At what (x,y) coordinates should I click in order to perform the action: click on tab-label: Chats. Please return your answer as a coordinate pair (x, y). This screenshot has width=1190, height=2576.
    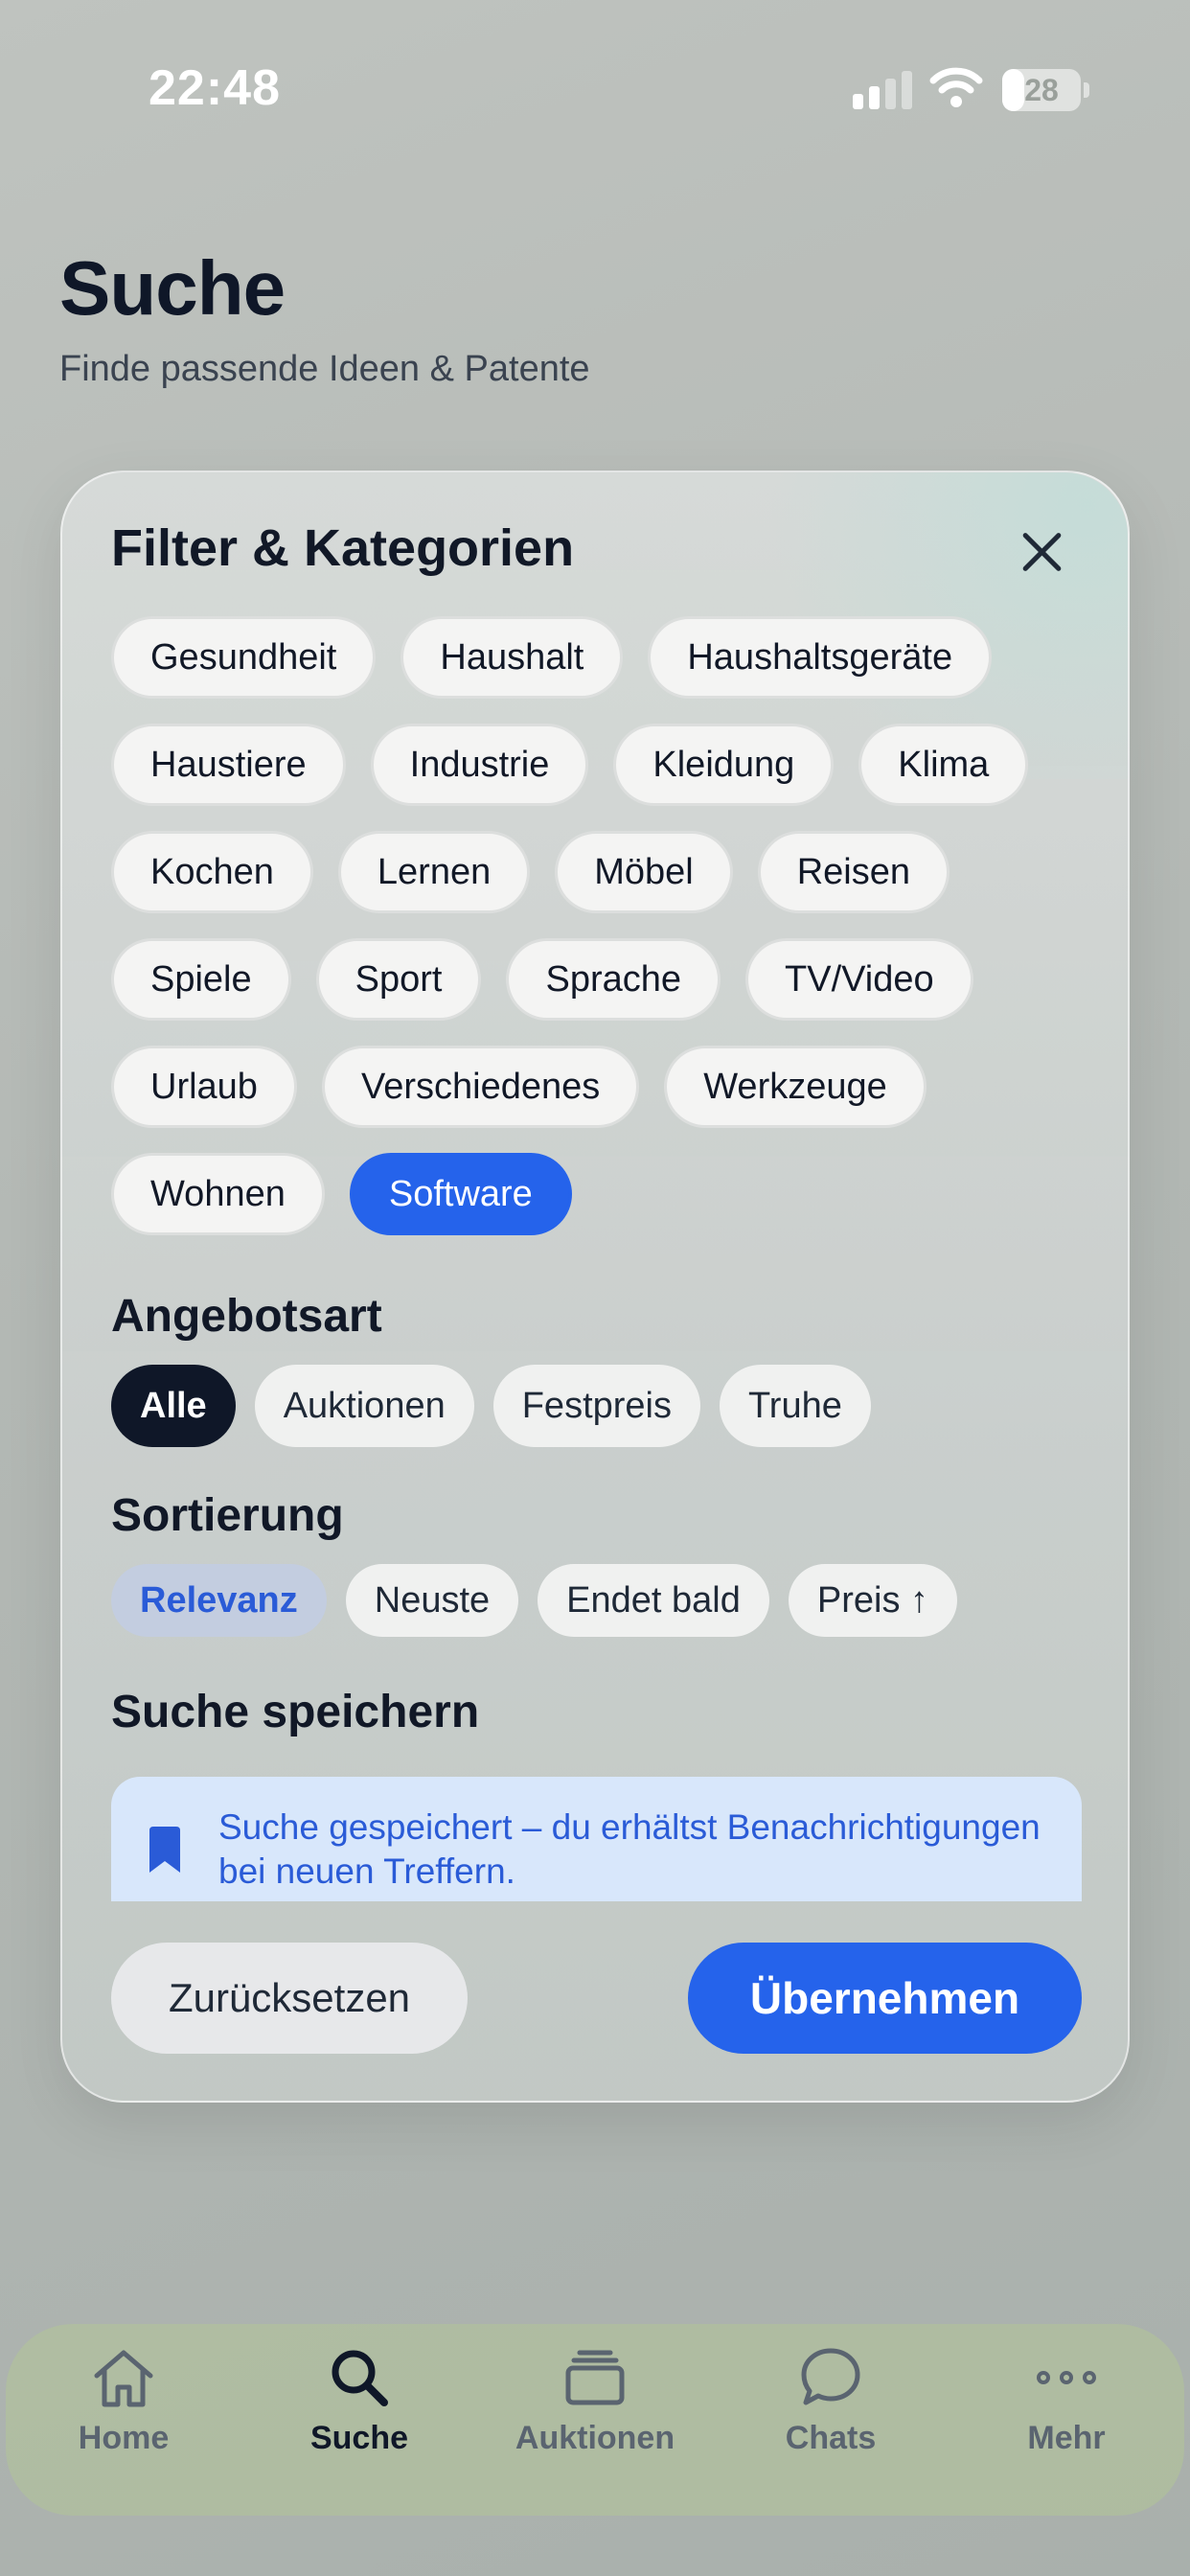
    Looking at the image, I should click on (831, 2438).